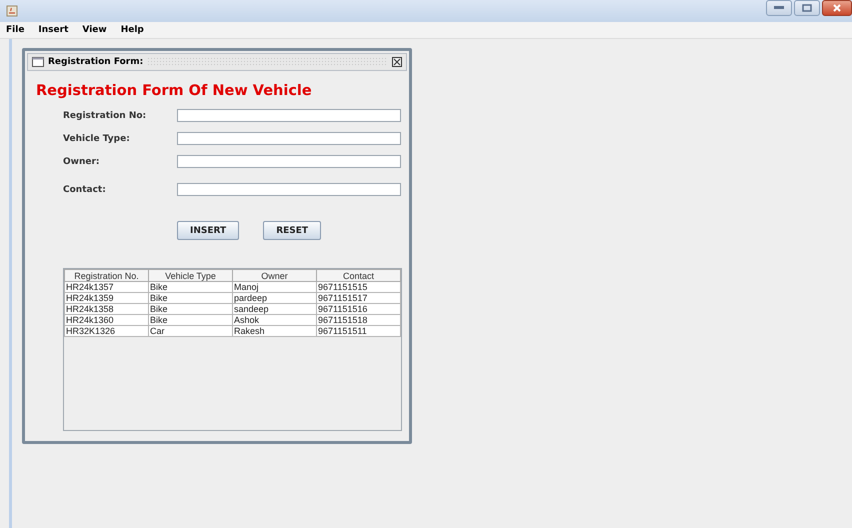 The height and width of the screenshot is (528, 852). I want to click on table-cell: HR24k1359, so click(106, 298).